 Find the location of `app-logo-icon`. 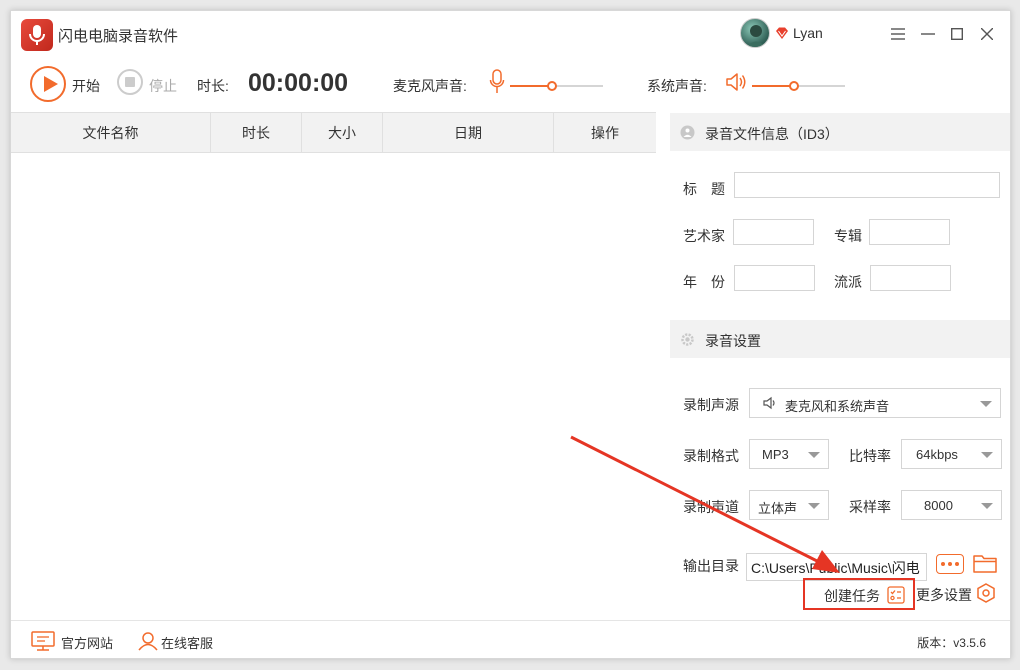

app-logo-icon is located at coordinates (37, 35).